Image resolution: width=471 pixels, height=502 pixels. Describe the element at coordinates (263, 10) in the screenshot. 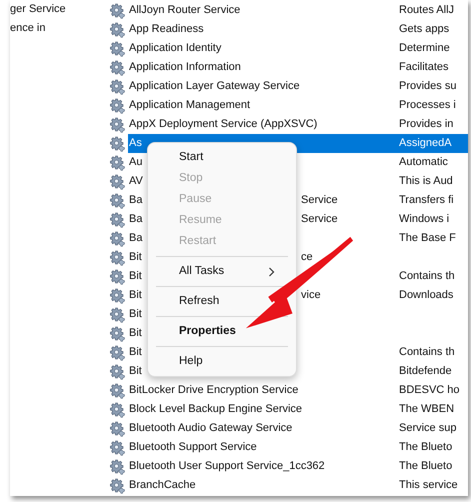

I see `service-name: AllJoyn Router Service` at that location.